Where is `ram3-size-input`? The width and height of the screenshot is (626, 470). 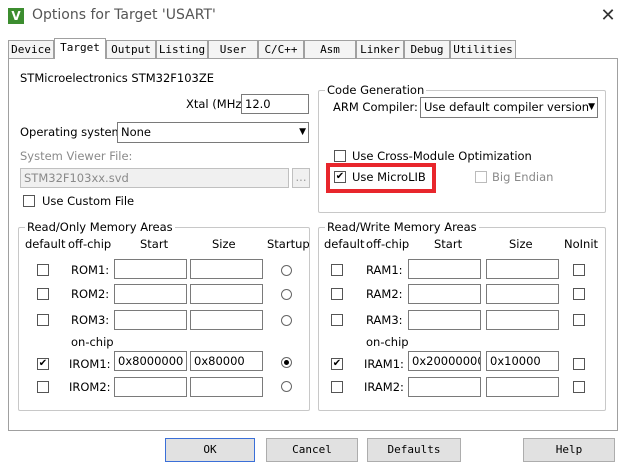 ram3-size-input is located at coordinates (522, 320).